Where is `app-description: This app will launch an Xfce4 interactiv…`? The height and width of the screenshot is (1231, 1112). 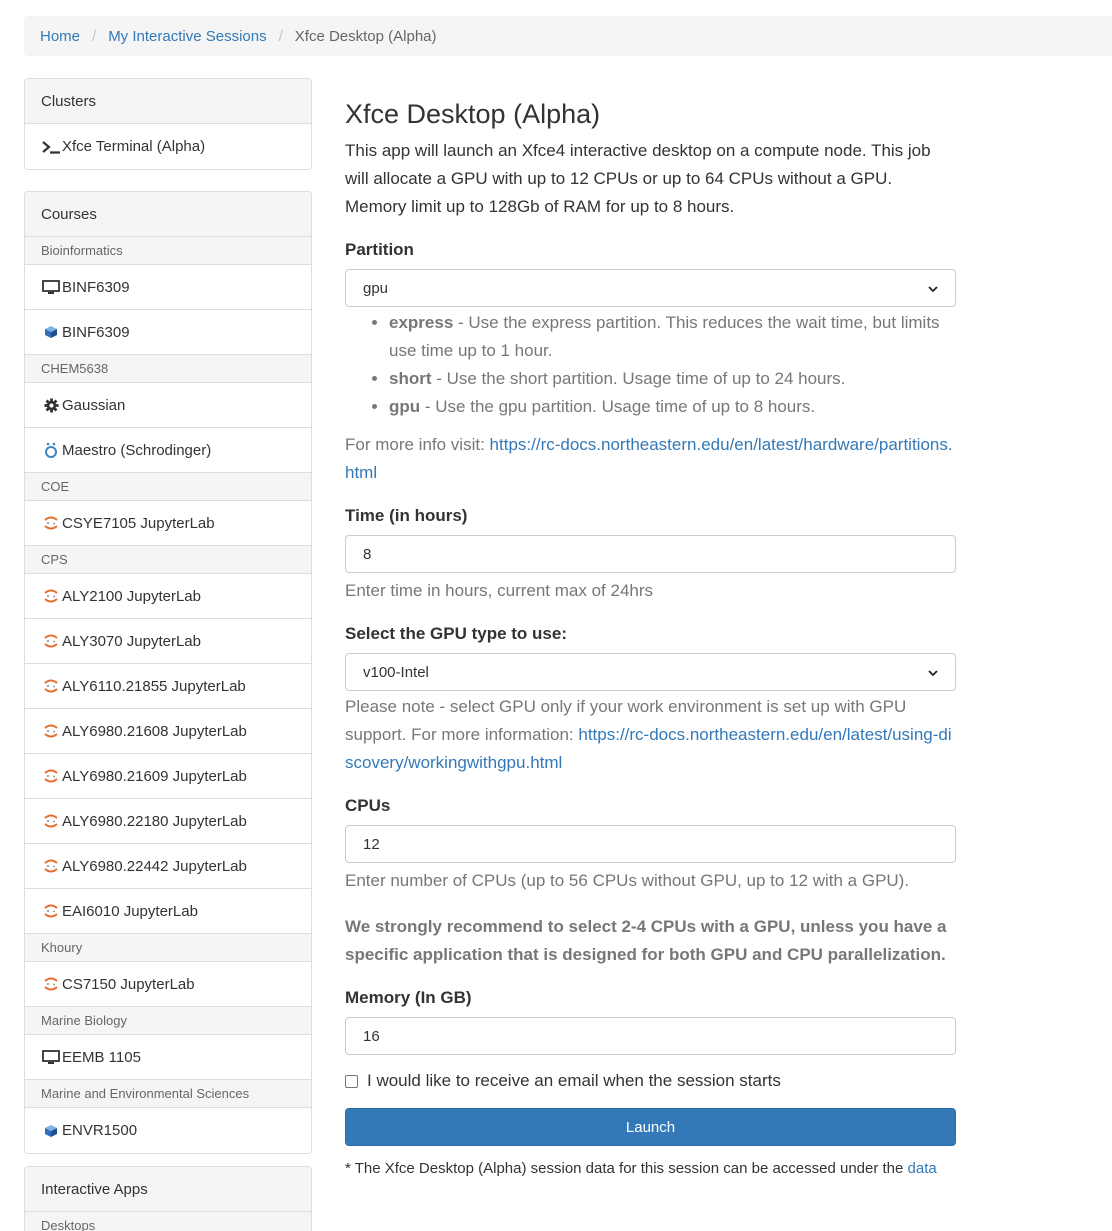
app-description: This app will launch an Xfce4 interactiv… is located at coordinates (638, 178).